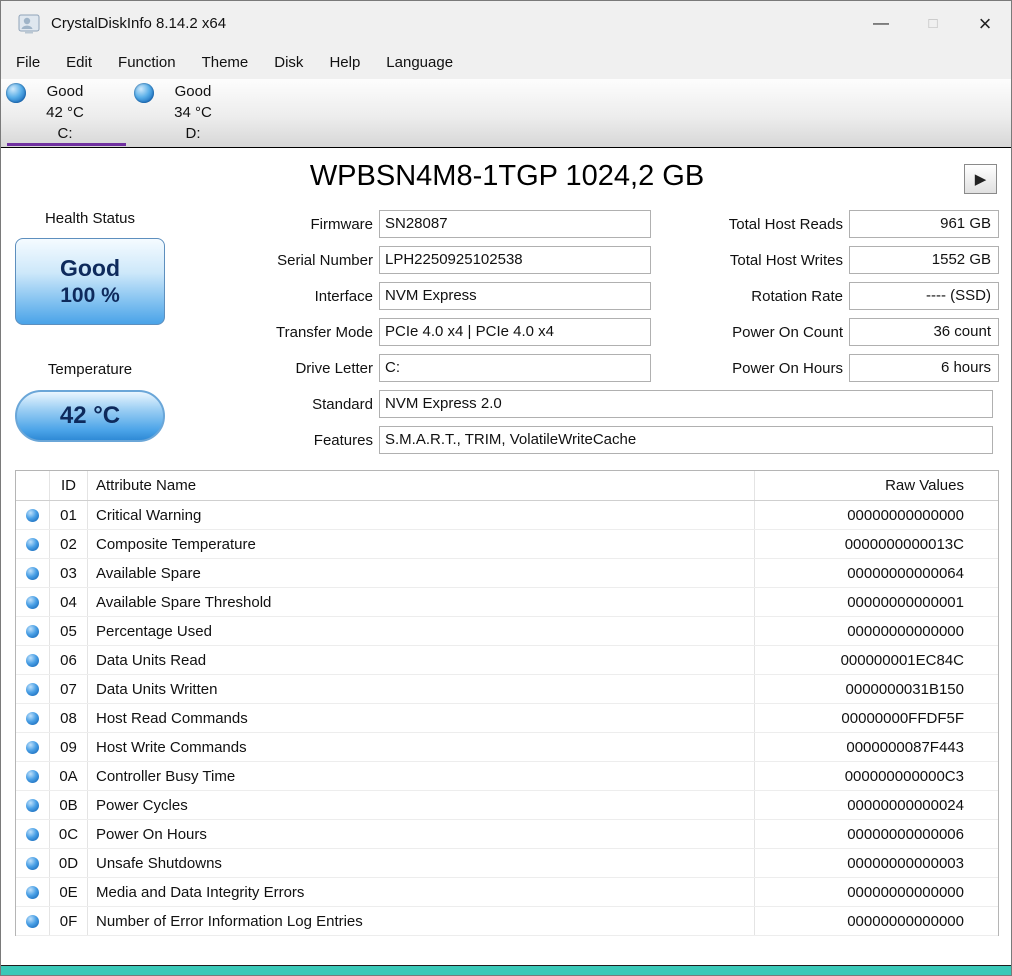 This screenshot has height=976, width=1012. Describe the element at coordinates (288, 62) in the screenshot. I see `menu-item: Disk` at that location.